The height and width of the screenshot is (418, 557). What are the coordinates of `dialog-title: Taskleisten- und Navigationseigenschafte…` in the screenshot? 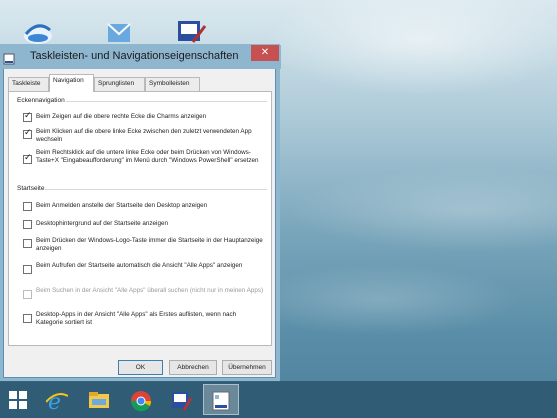 It's located at (134, 56).